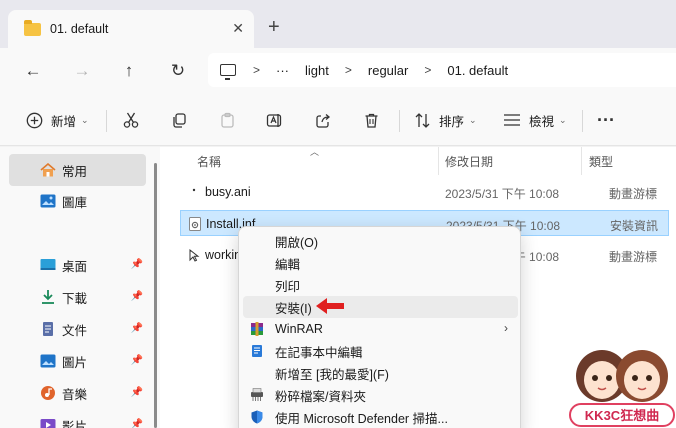  What do you see at coordinates (48, 264) in the screenshot?
I see `desktop-icon` at bounding box center [48, 264].